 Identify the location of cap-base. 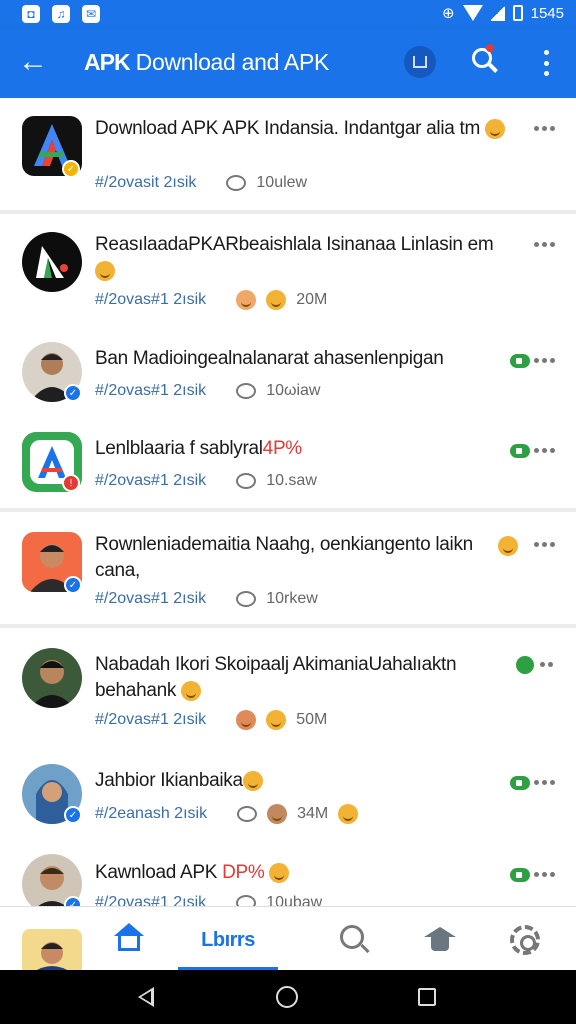
(440, 944).